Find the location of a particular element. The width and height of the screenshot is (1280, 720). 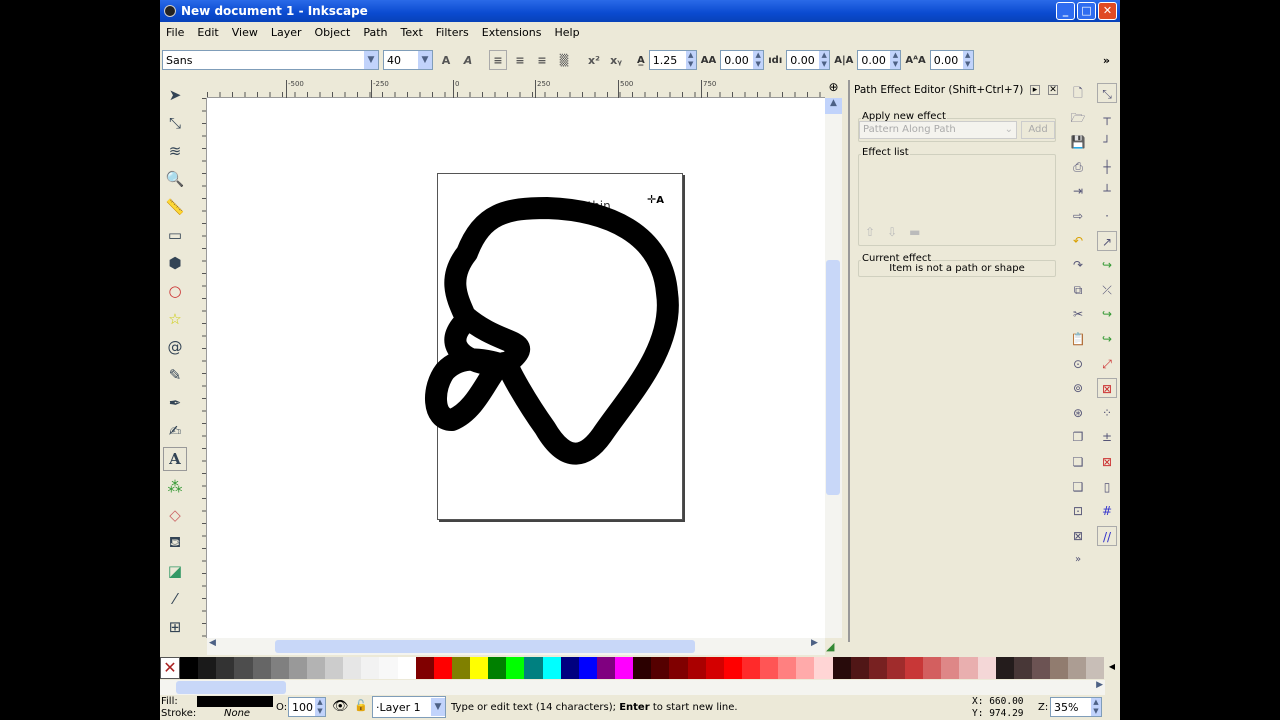

kerning-input: 0.00 ▲ ▼ is located at coordinates (879, 60).